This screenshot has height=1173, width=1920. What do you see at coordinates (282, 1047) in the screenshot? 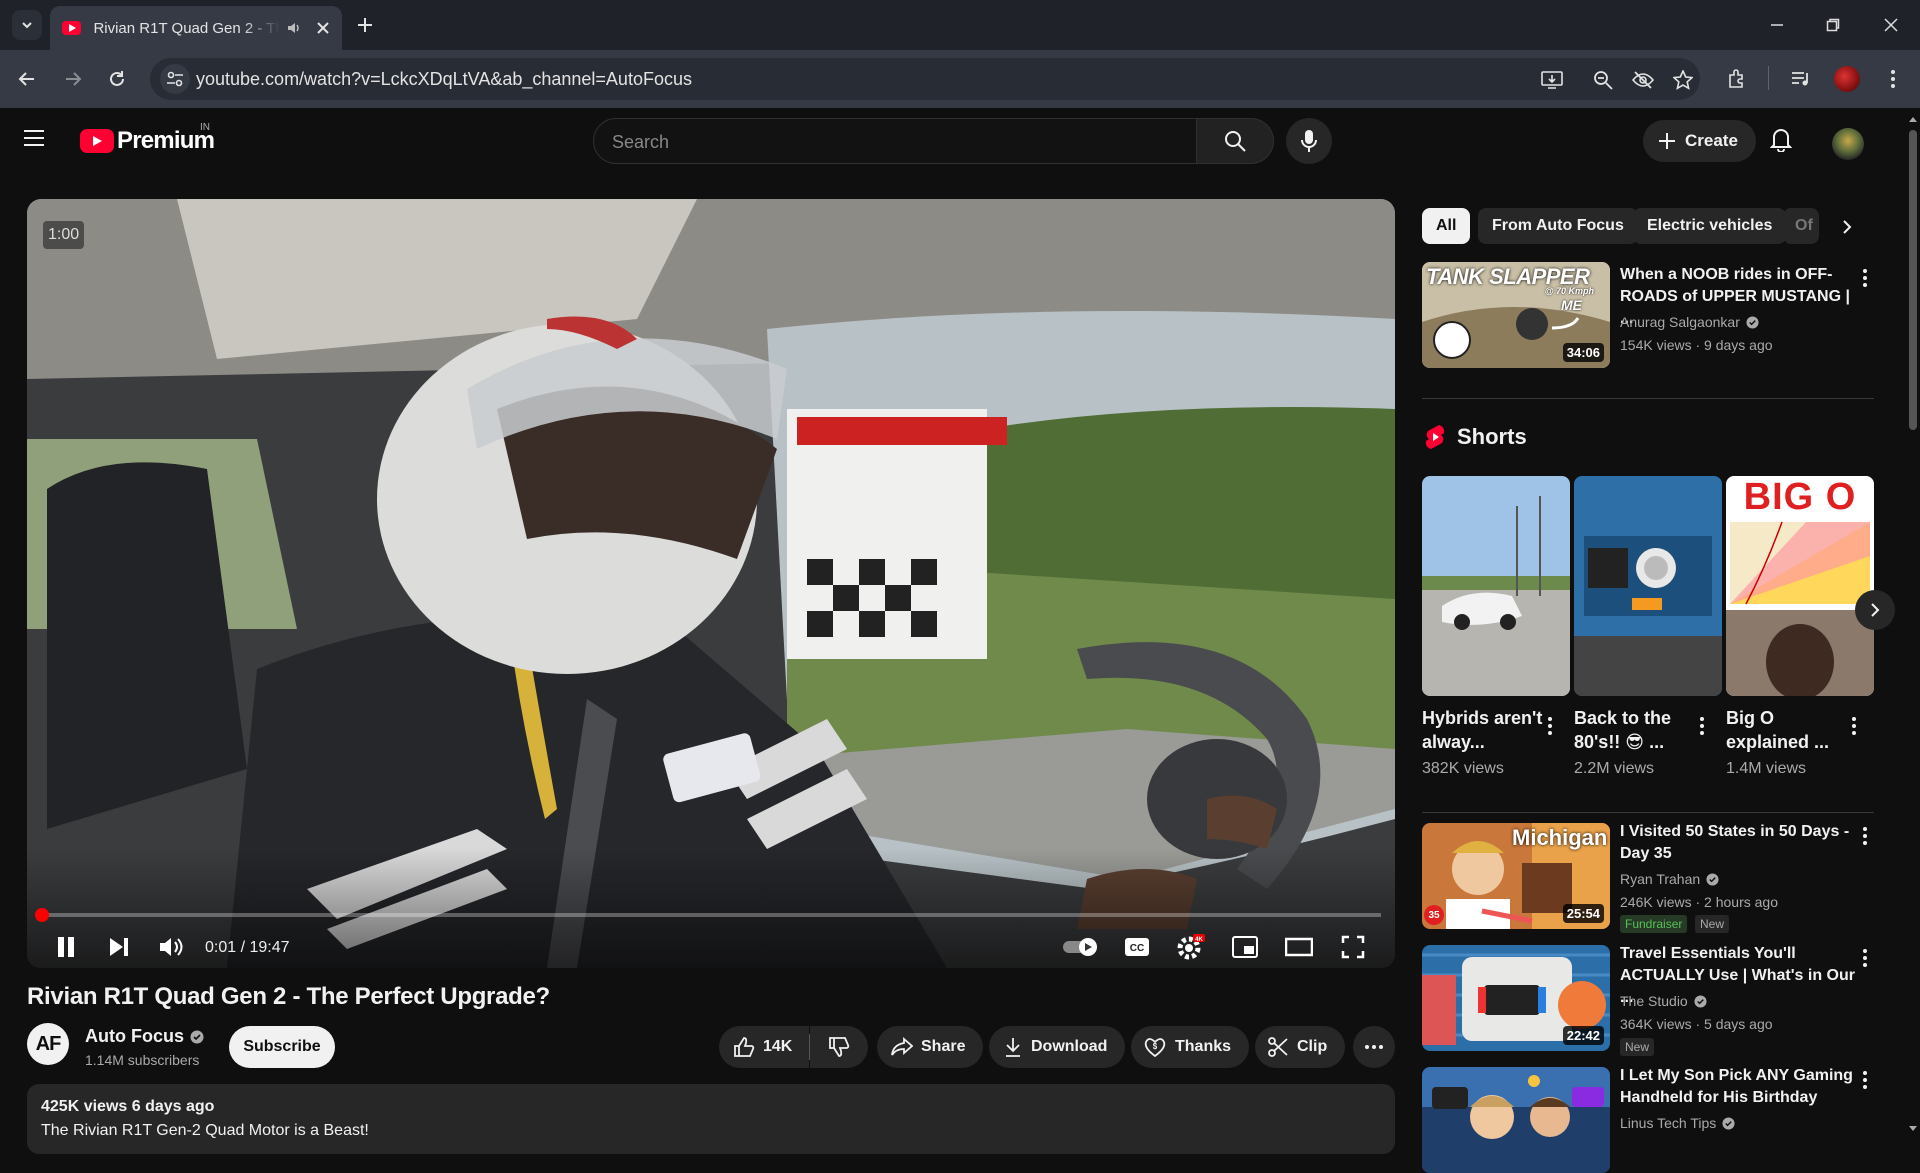
I see `subscribe-button: Subscribe` at bounding box center [282, 1047].